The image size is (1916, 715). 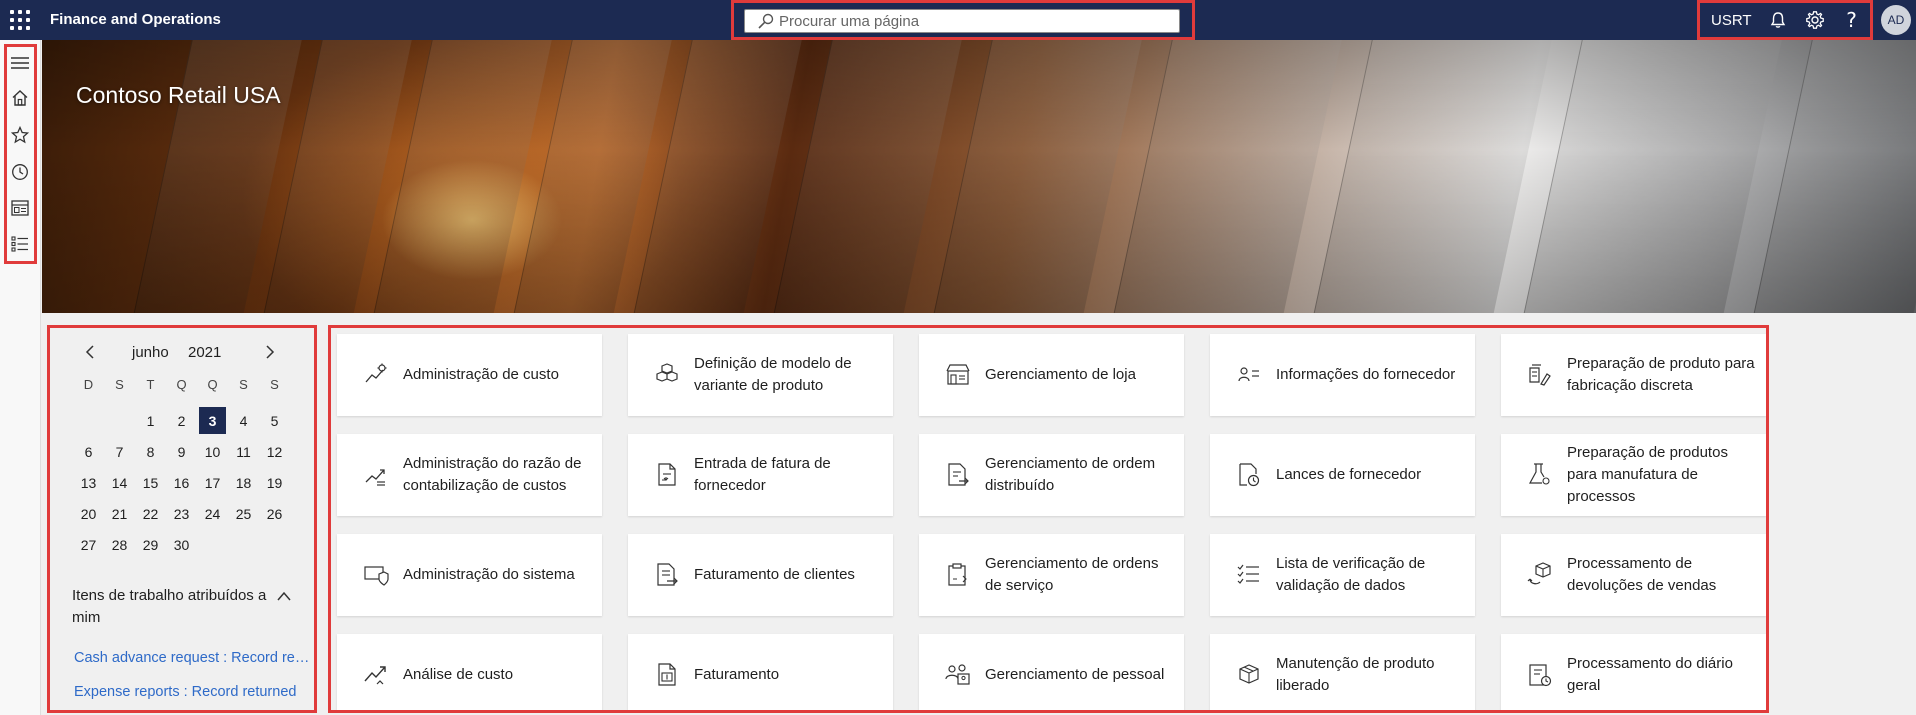 What do you see at coordinates (181, 451) in the screenshot?
I see `calendar-day: 9` at bounding box center [181, 451].